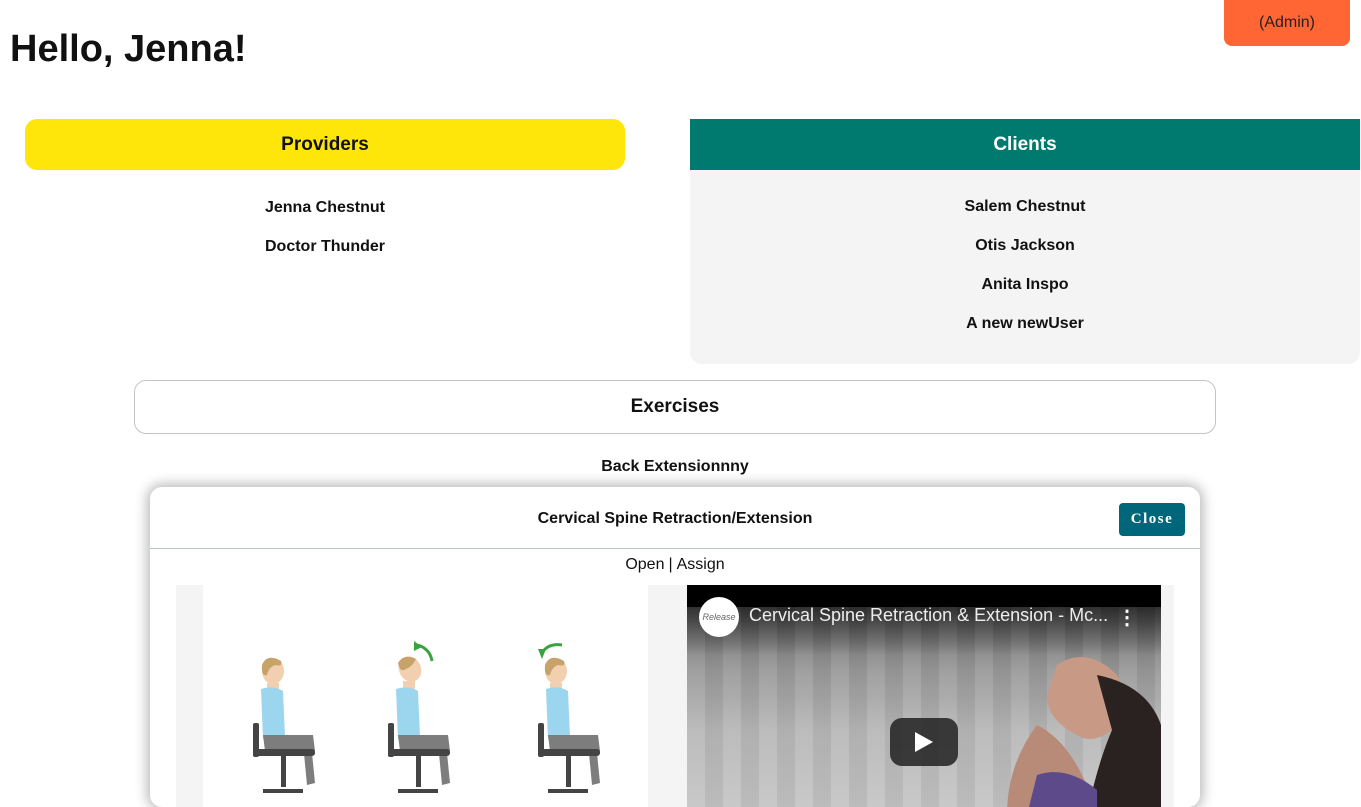 Image resolution: width=1361 pixels, height=807 pixels. Describe the element at coordinates (325, 144) in the screenshot. I see `providers-header: Providers` at that location.